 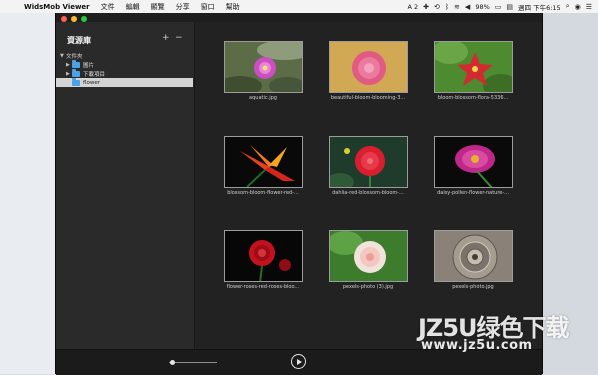 What do you see at coordinates (368, 287) in the screenshot?
I see `thumbnail-caption: pexels-photo (3).jpg` at bounding box center [368, 287].